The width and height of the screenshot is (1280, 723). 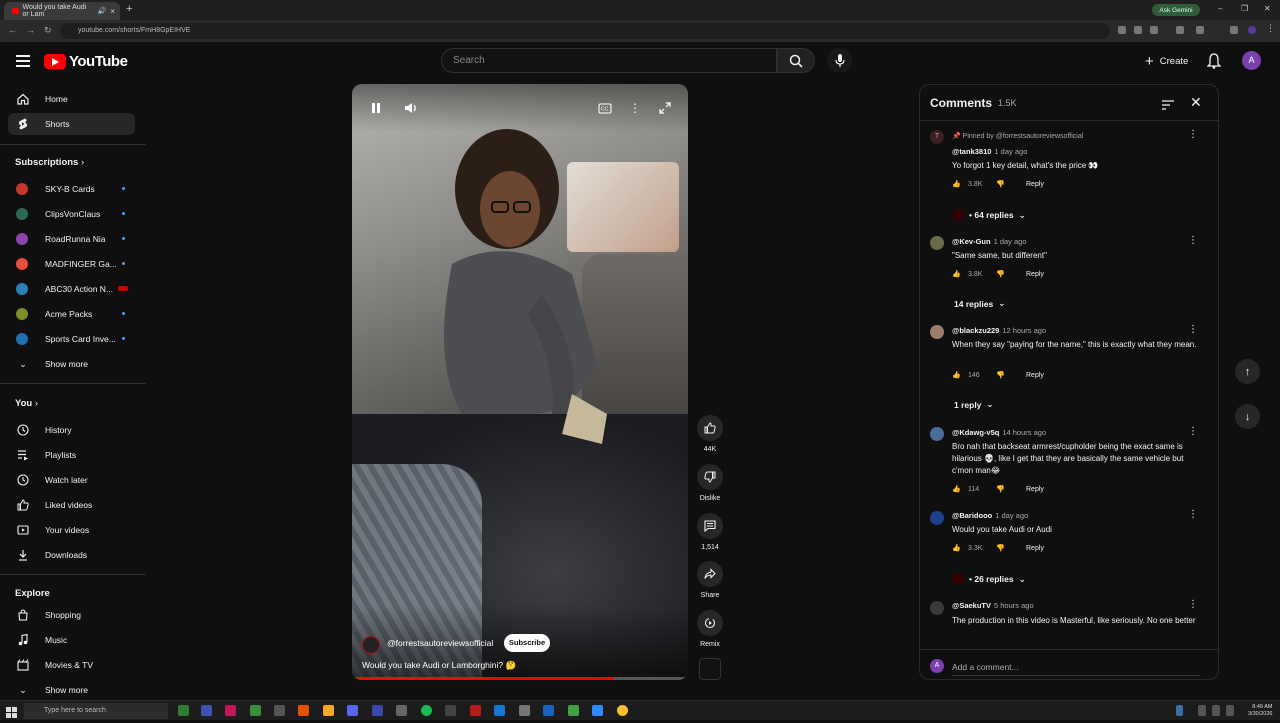 What do you see at coordinates (71, 640) in the screenshot?
I see `sidebar-item-music: Music` at bounding box center [71, 640].